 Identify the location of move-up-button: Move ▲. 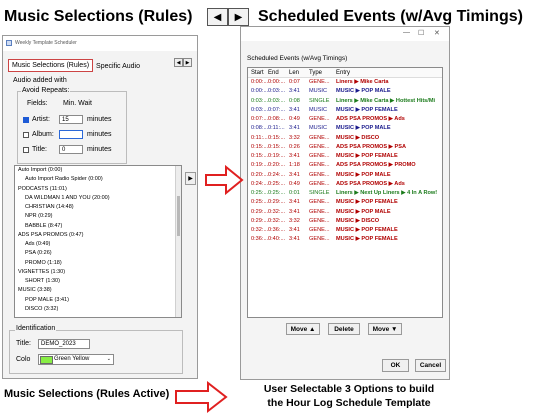
(303, 329).